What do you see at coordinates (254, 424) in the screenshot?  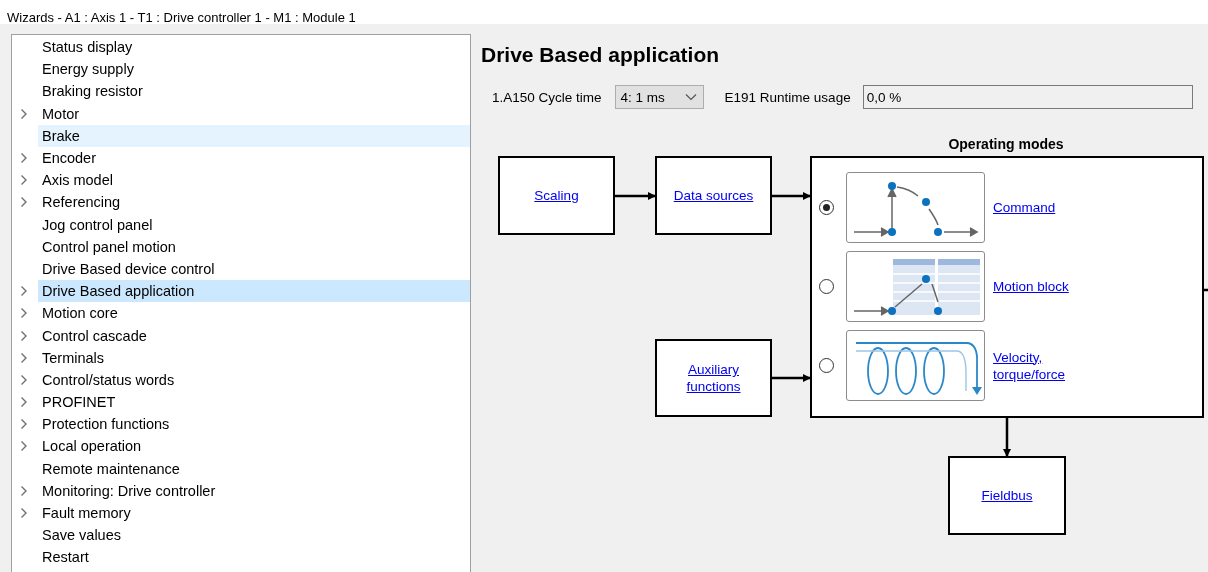 I see `tree-item: Protection functions` at bounding box center [254, 424].